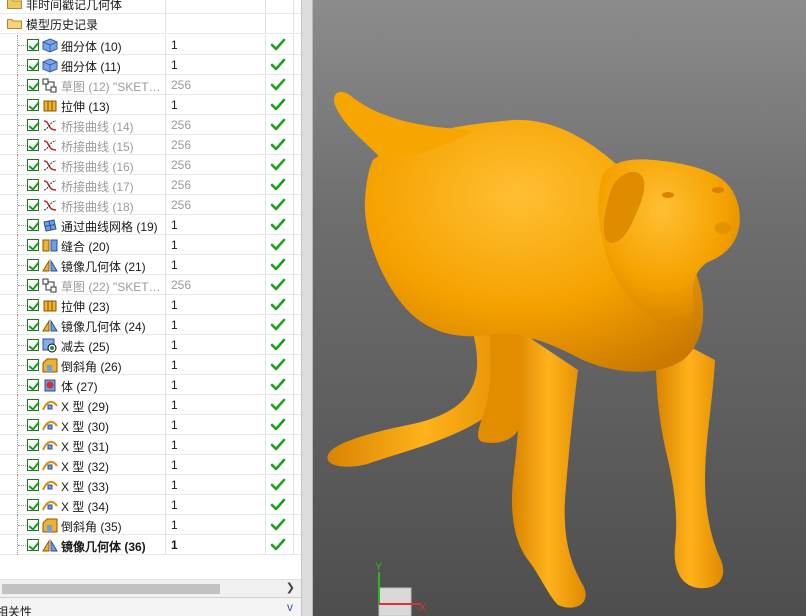 The image size is (806, 616). What do you see at coordinates (85, 507) in the screenshot?
I see `feature-name: X 型 (34)` at bounding box center [85, 507].